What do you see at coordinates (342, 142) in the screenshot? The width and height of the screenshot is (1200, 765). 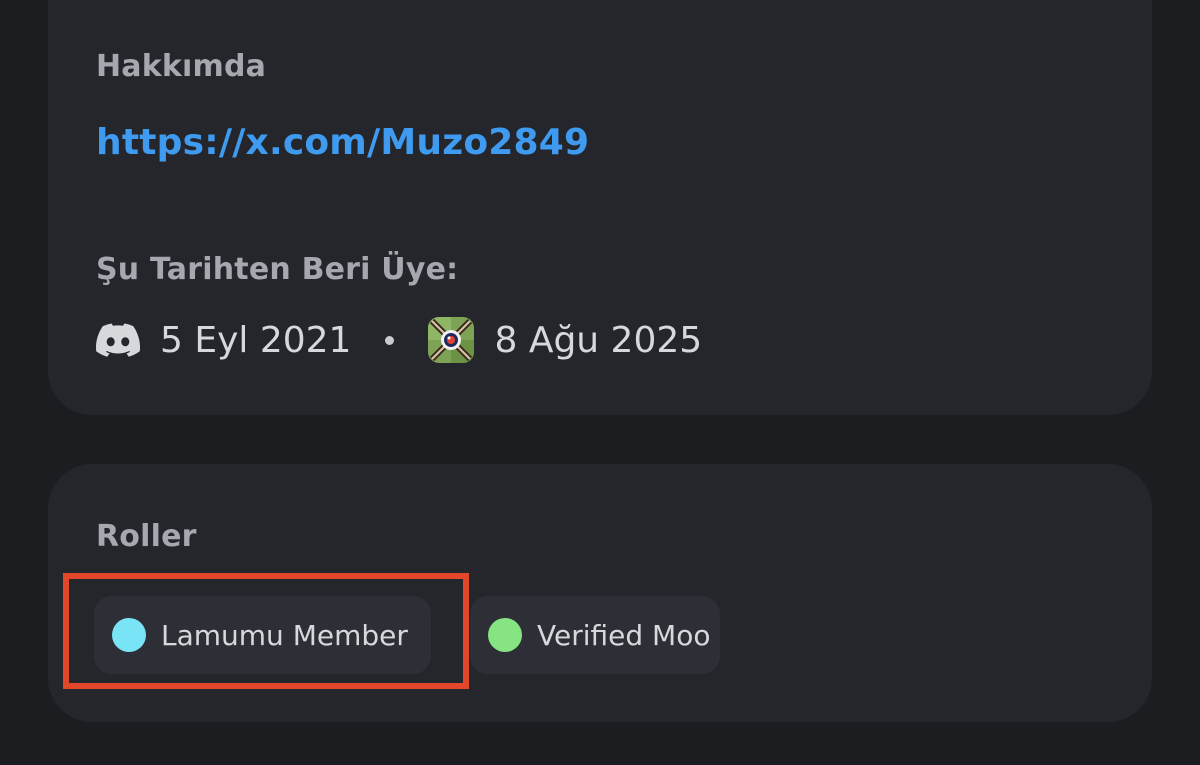 I see `bio-link: https://x.com/Muzo2849` at bounding box center [342, 142].